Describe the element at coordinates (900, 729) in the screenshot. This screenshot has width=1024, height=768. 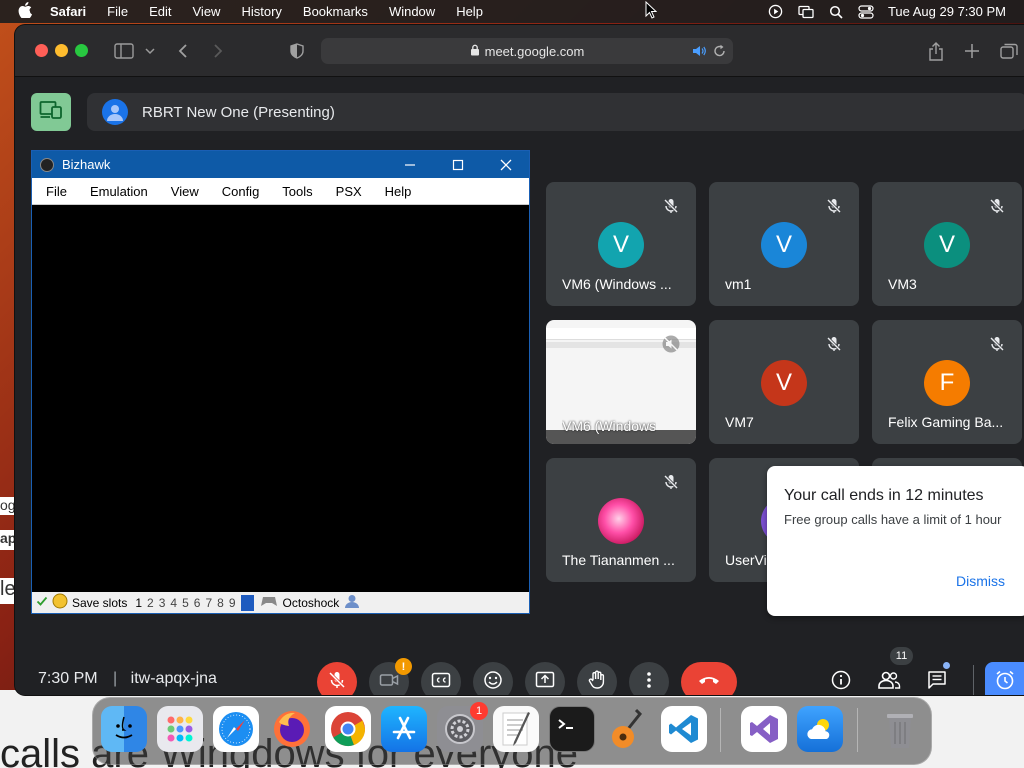
I see `trash-icon` at that location.